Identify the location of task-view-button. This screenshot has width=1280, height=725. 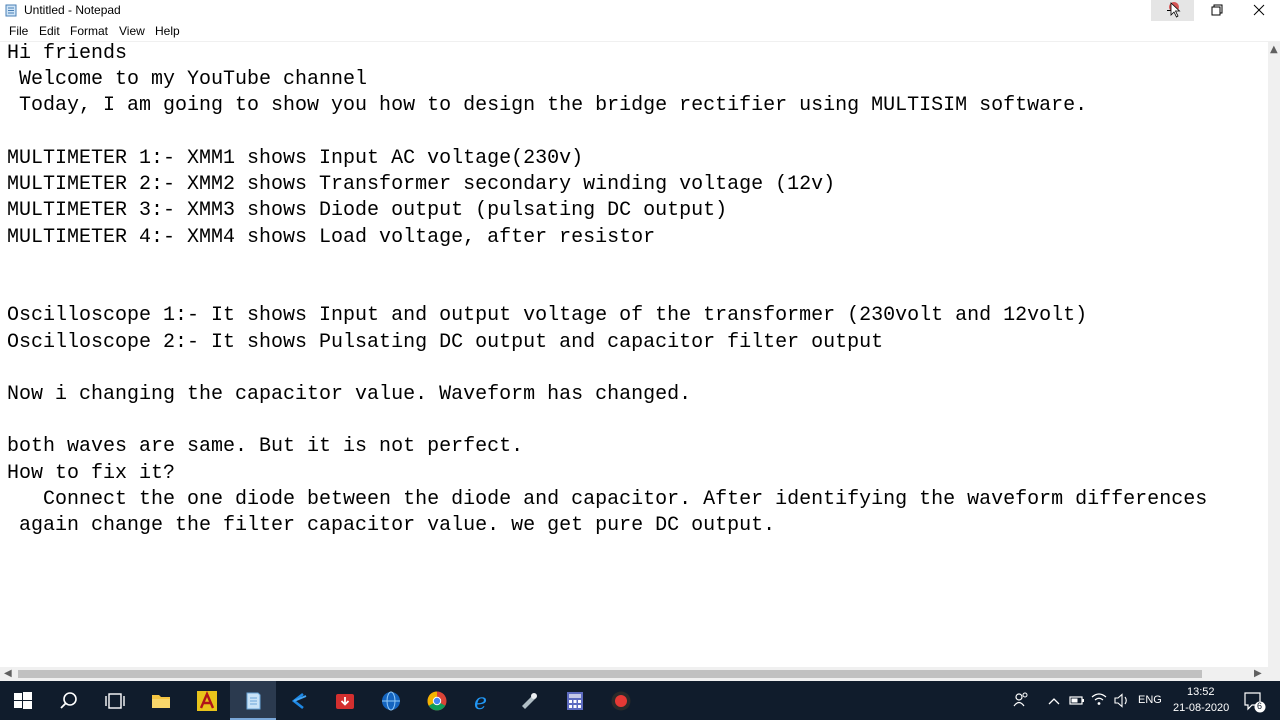
(115, 700).